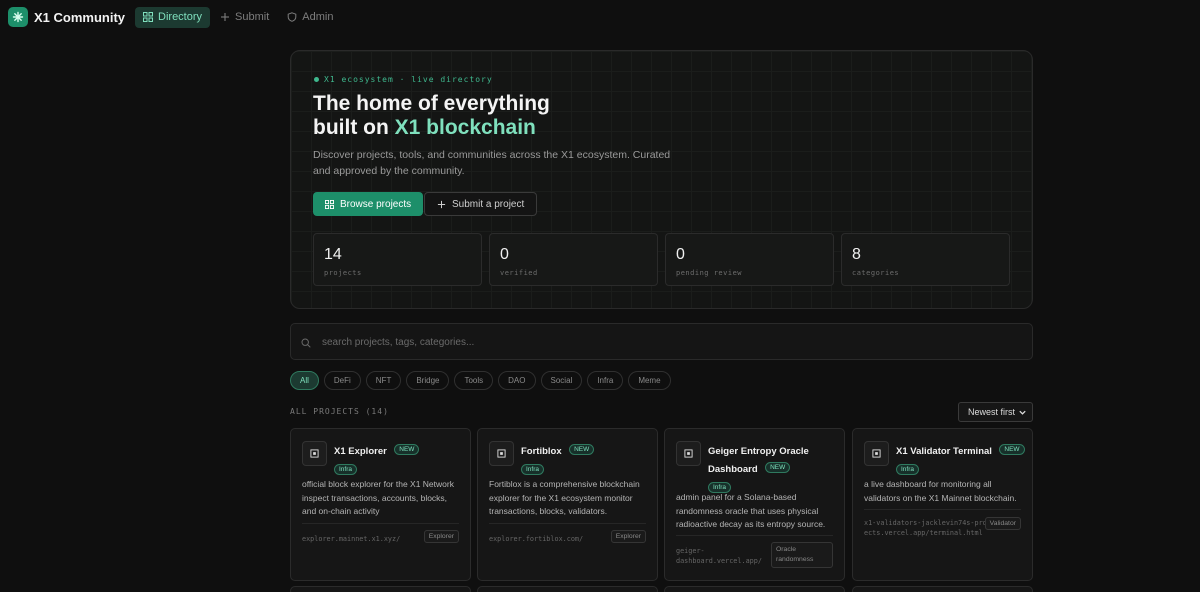 Image resolution: width=1200 pixels, height=592 pixels. What do you see at coordinates (561, 380) in the screenshot?
I see `filter-social: Social` at bounding box center [561, 380].